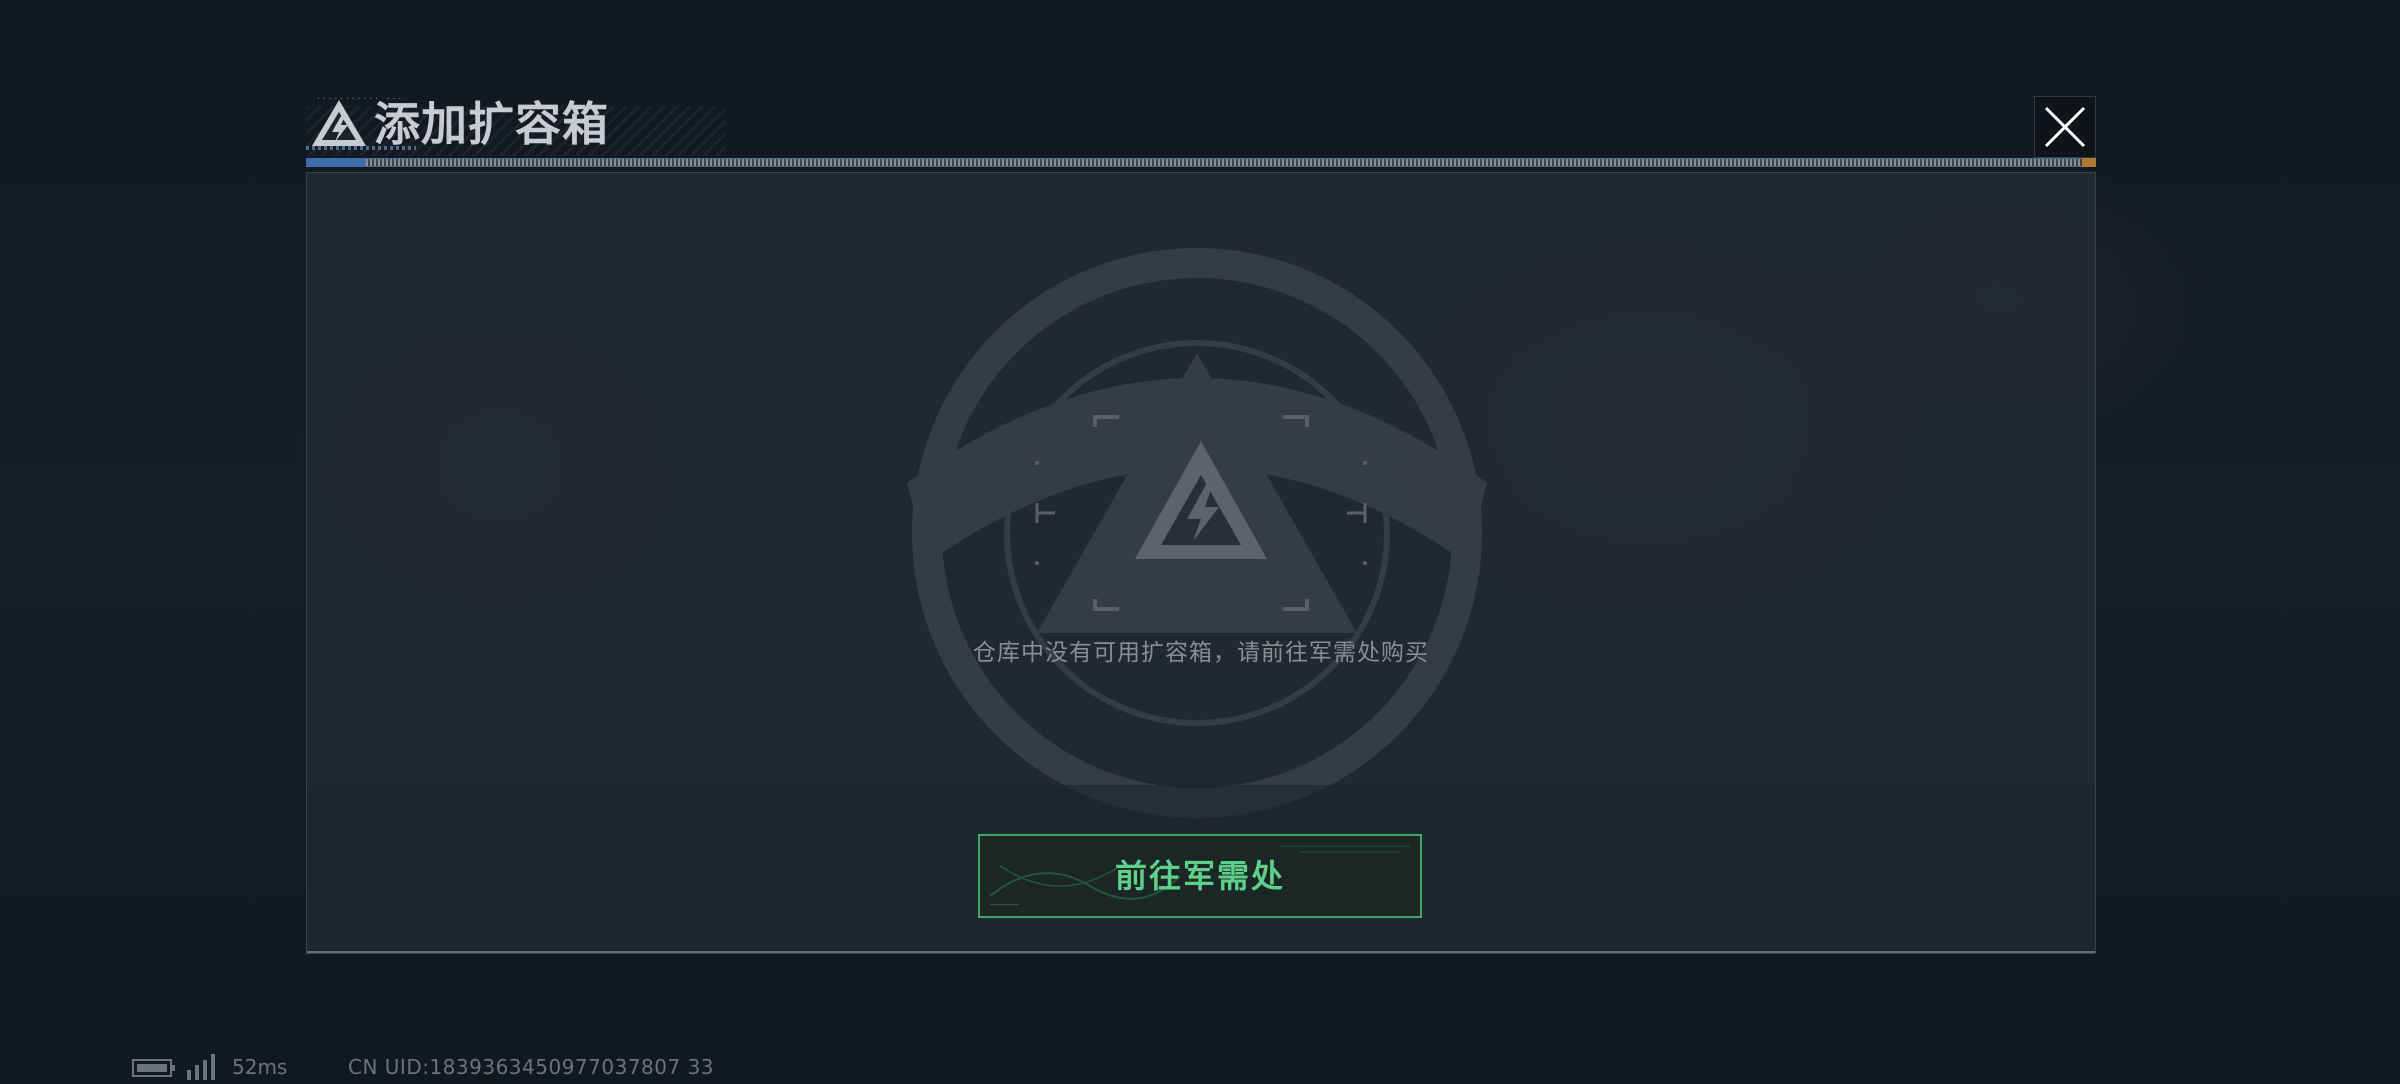 This screenshot has width=2400, height=1084. What do you see at coordinates (336, 162) in the screenshot?
I see `header-divider-accent` at bounding box center [336, 162].